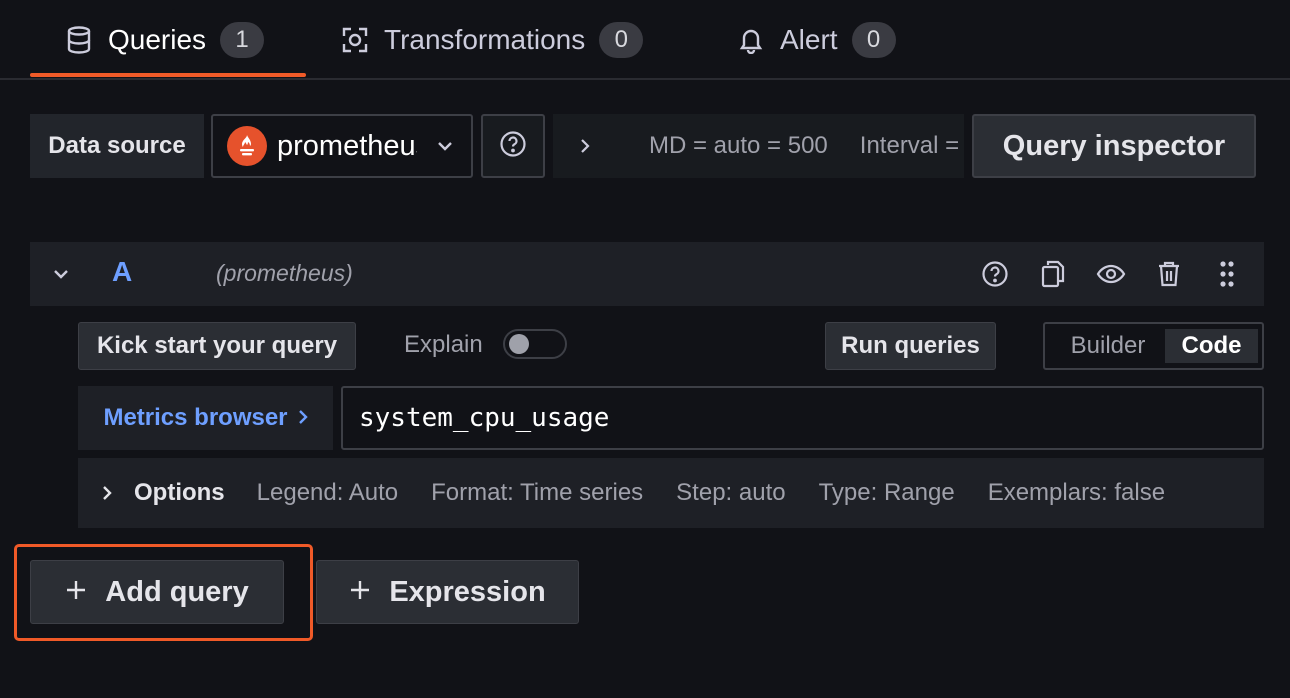 The width and height of the screenshot is (1290, 698). What do you see at coordinates (910, 346) in the screenshot?
I see `run-queries-button: Run queries` at bounding box center [910, 346].